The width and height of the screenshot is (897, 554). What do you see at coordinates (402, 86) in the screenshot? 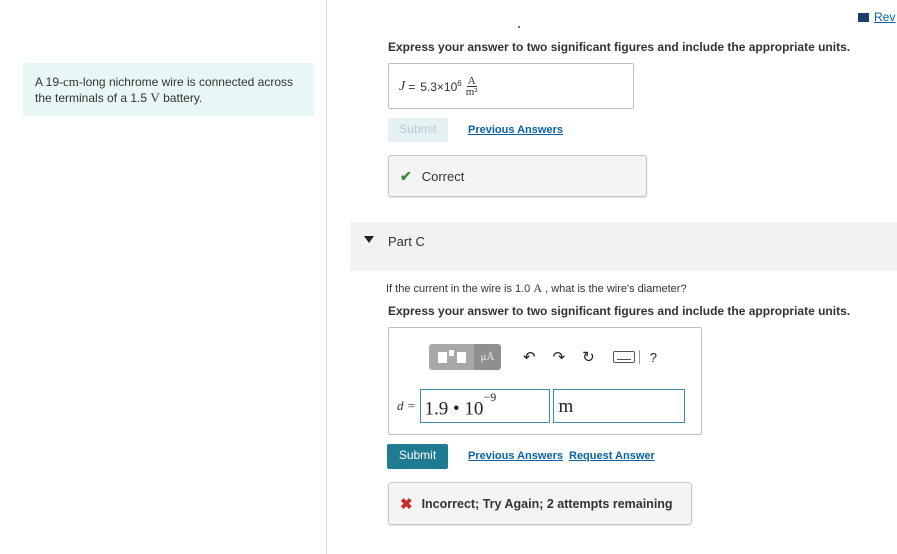
I see `answer-variable: J` at bounding box center [402, 86].